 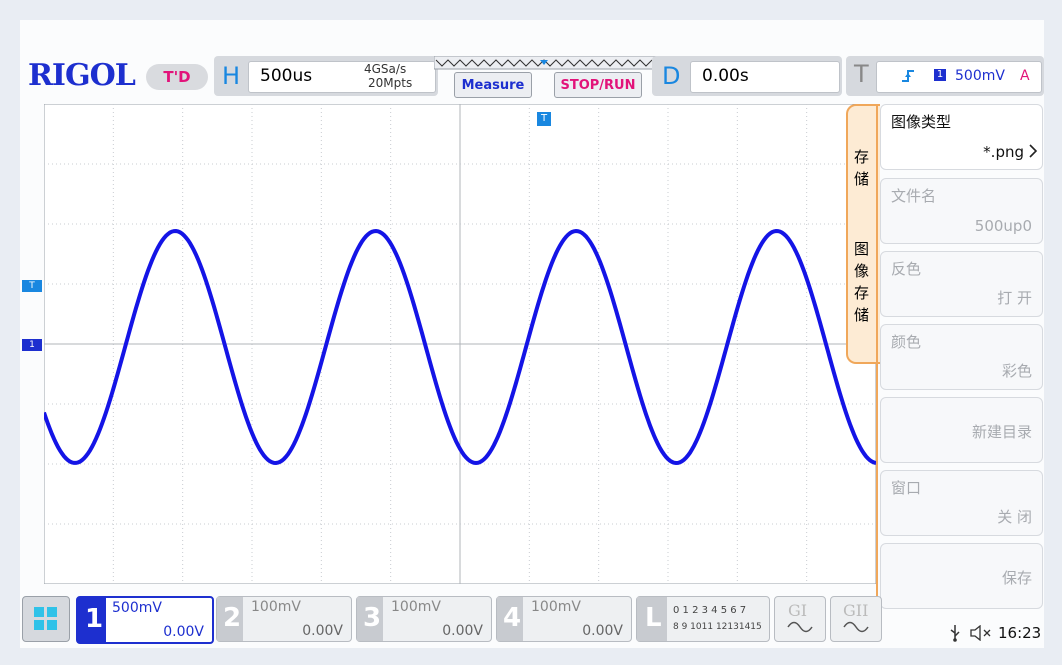 What do you see at coordinates (602, 631) in the screenshot?
I see `channel-4-offset: 0.00V` at bounding box center [602, 631].